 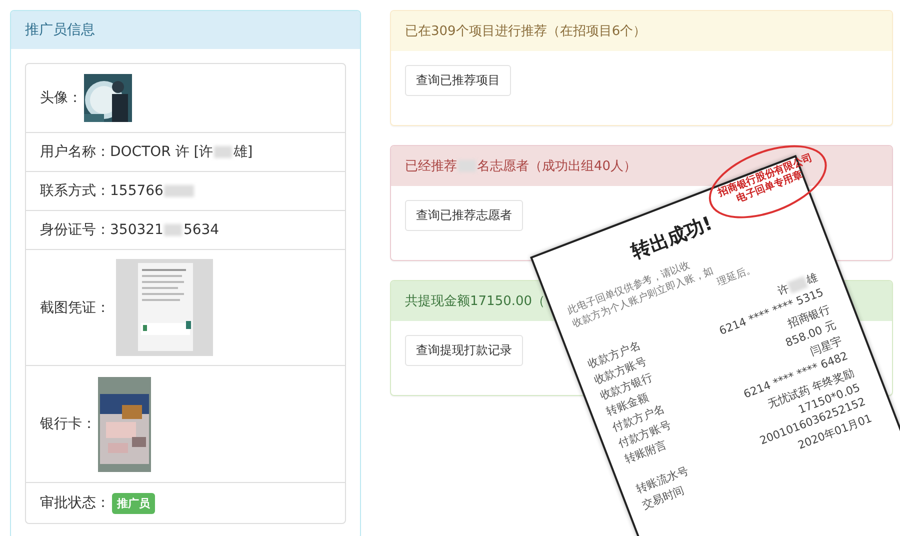 I want to click on field-text: 身份证号：350321 5634, so click(x=130, y=230).